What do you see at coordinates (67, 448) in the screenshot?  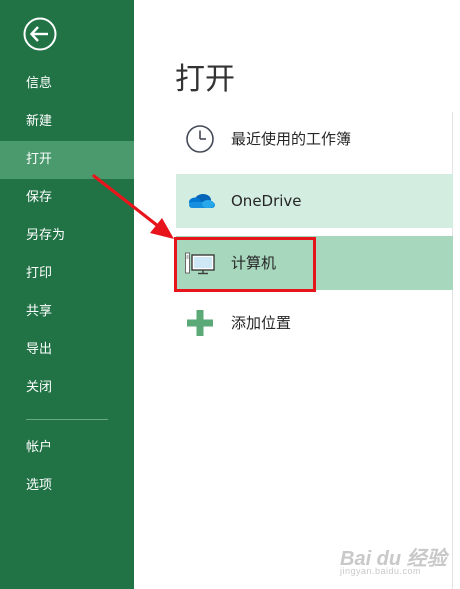 I see `nav-item-account: 帐户` at bounding box center [67, 448].